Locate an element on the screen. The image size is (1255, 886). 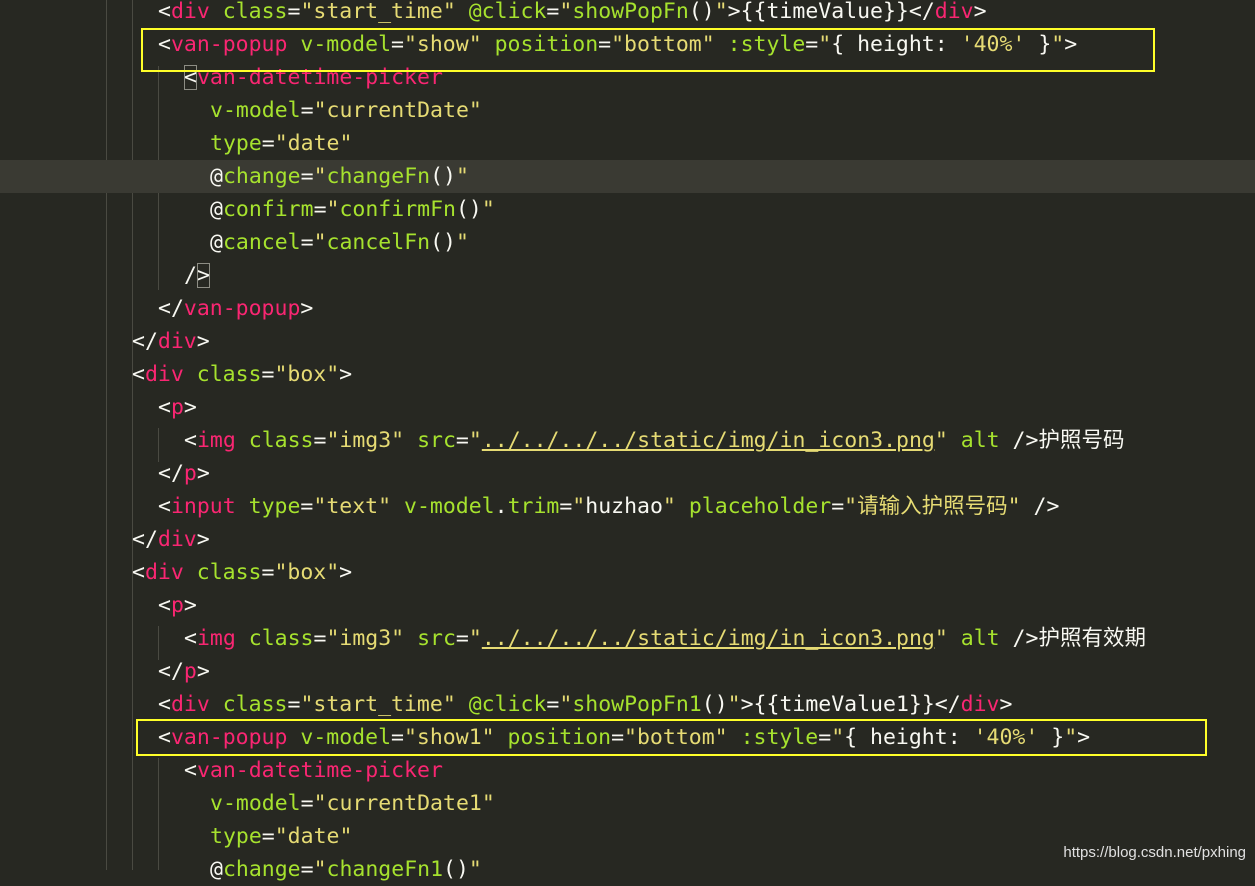
code-line: <van-datetime-picker is located at coordinates (627, 770).